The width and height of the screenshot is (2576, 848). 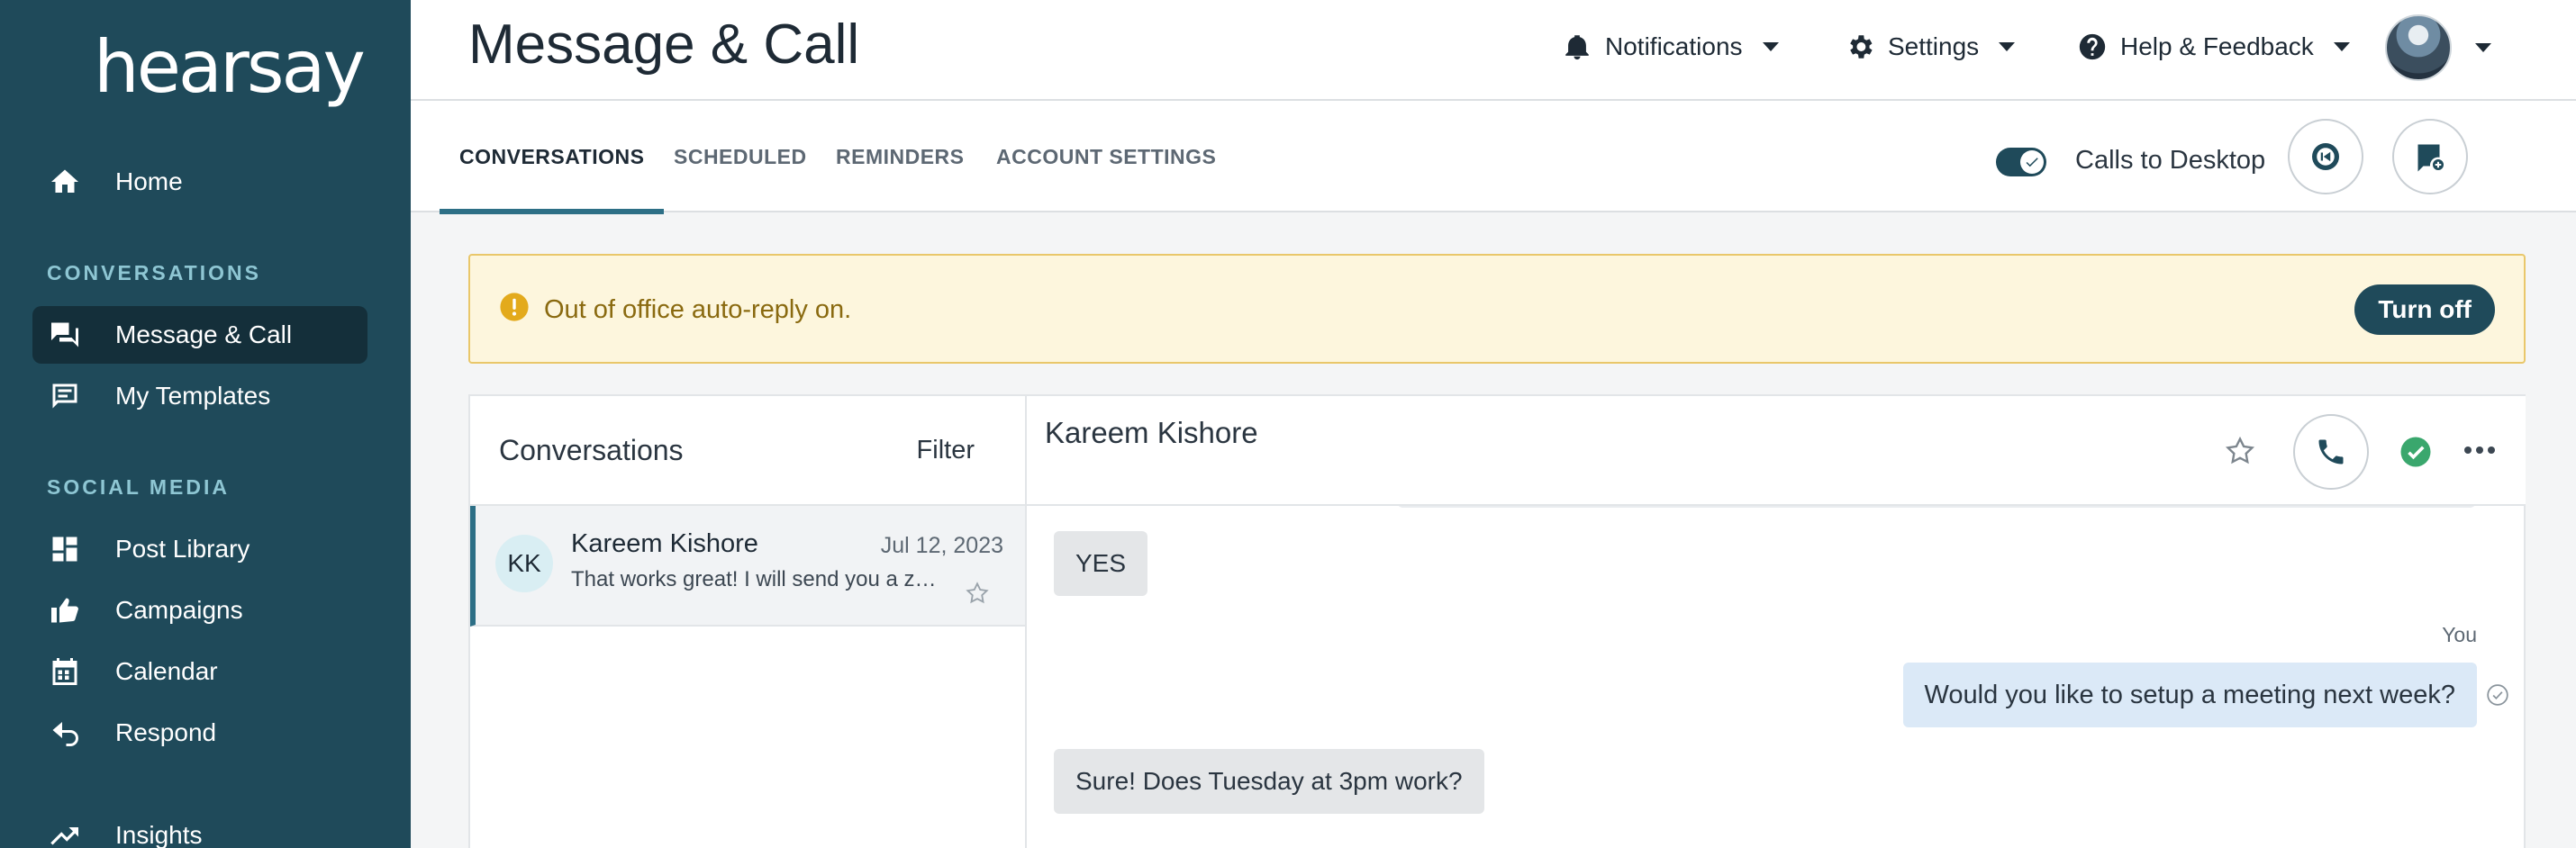 What do you see at coordinates (2479, 450) in the screenshot?
I see `more-options-icon` at bounding box center [2479, 450].